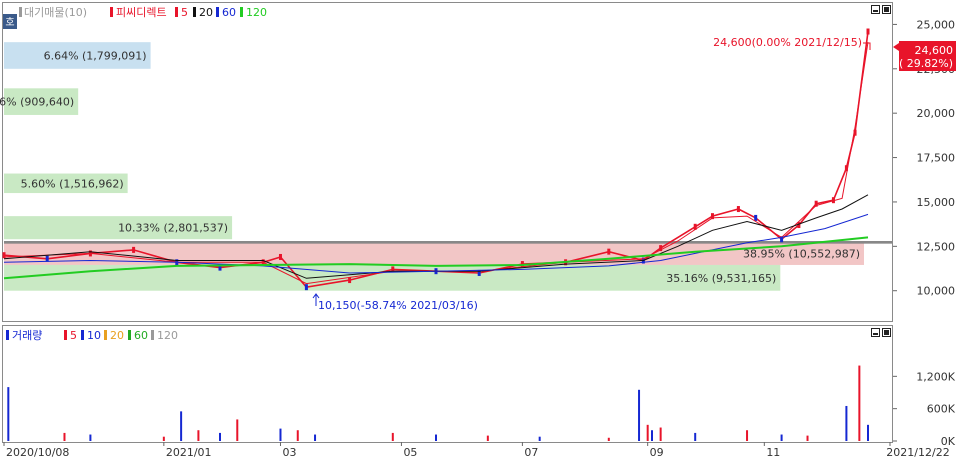  What do you see at coordinates (55, 12) in the screenshot?
I see `legend-vol-profile: 대기매물(10)` at bounding box center [55, 12].